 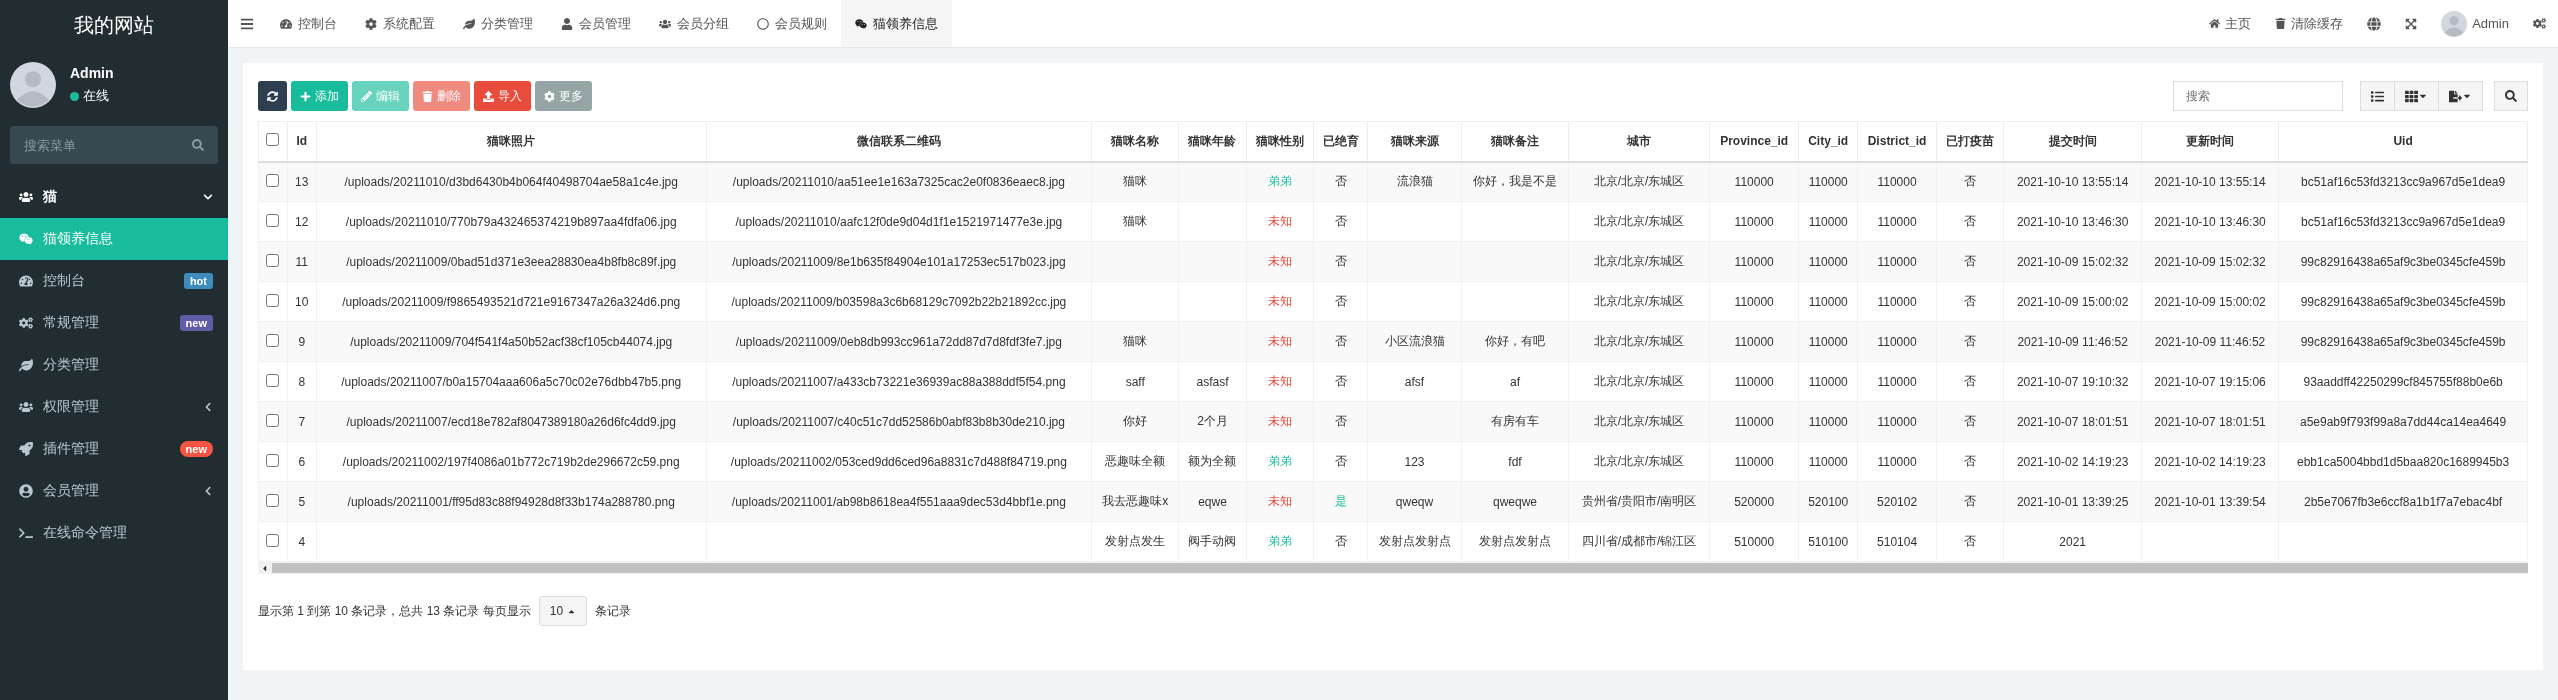 I want to click on export-button, so click(x=2460, y=96).